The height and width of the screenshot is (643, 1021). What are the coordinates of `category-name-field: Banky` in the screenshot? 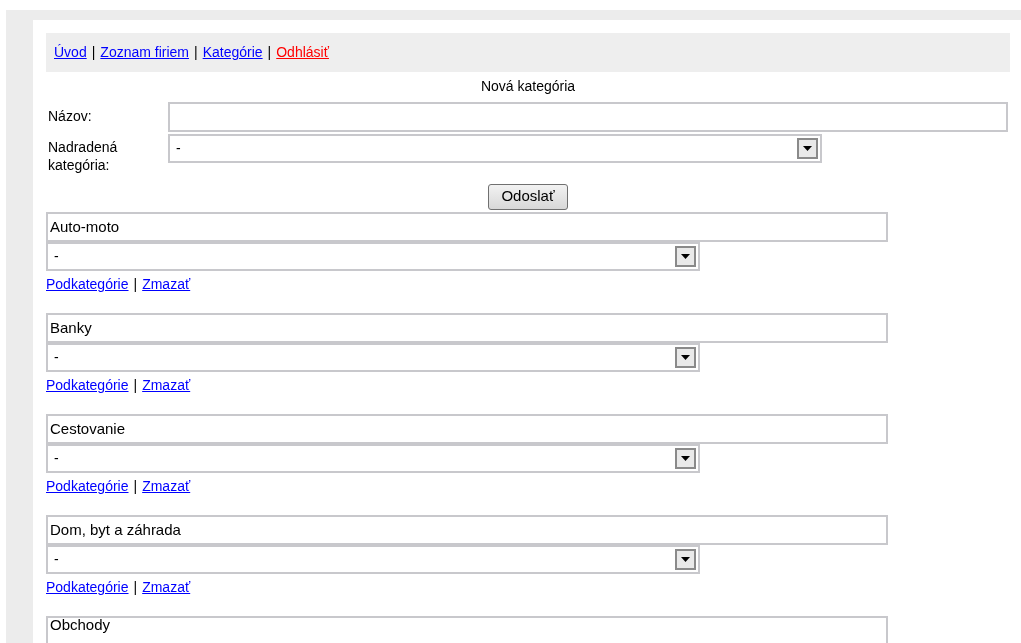 It's located at (467, 328).